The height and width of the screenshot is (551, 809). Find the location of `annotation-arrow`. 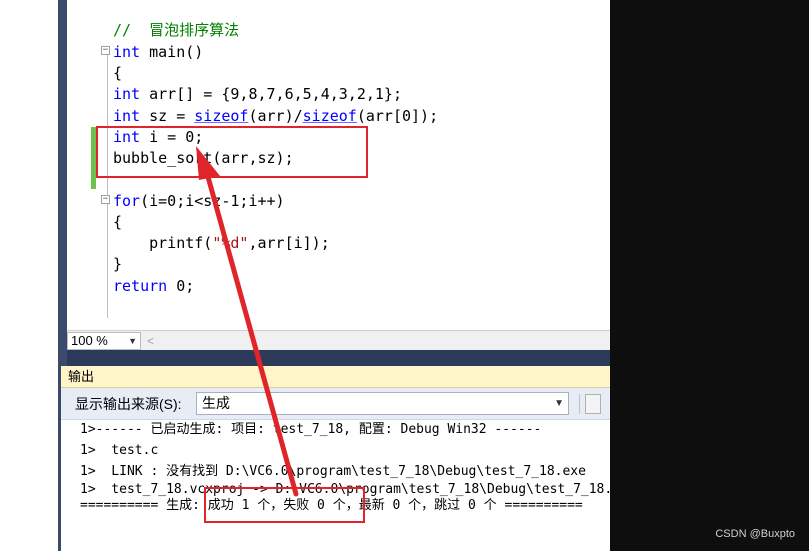

annotation-arrow is located at coordinates (247, 321).